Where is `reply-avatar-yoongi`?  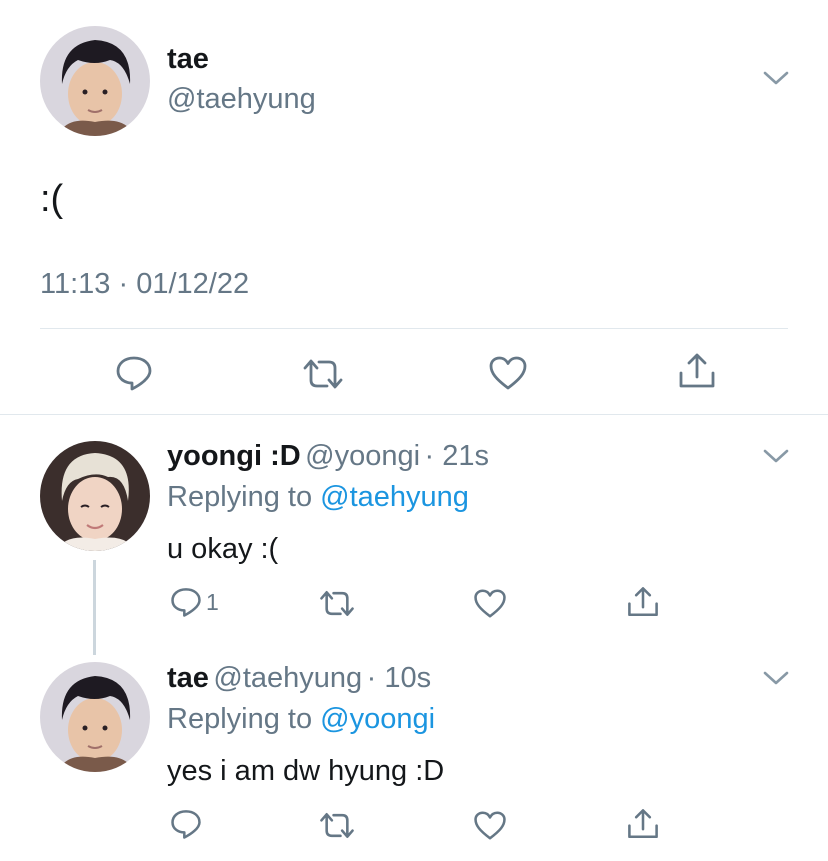
reply-avatar-yoongi is located at coordinates (95, 496).